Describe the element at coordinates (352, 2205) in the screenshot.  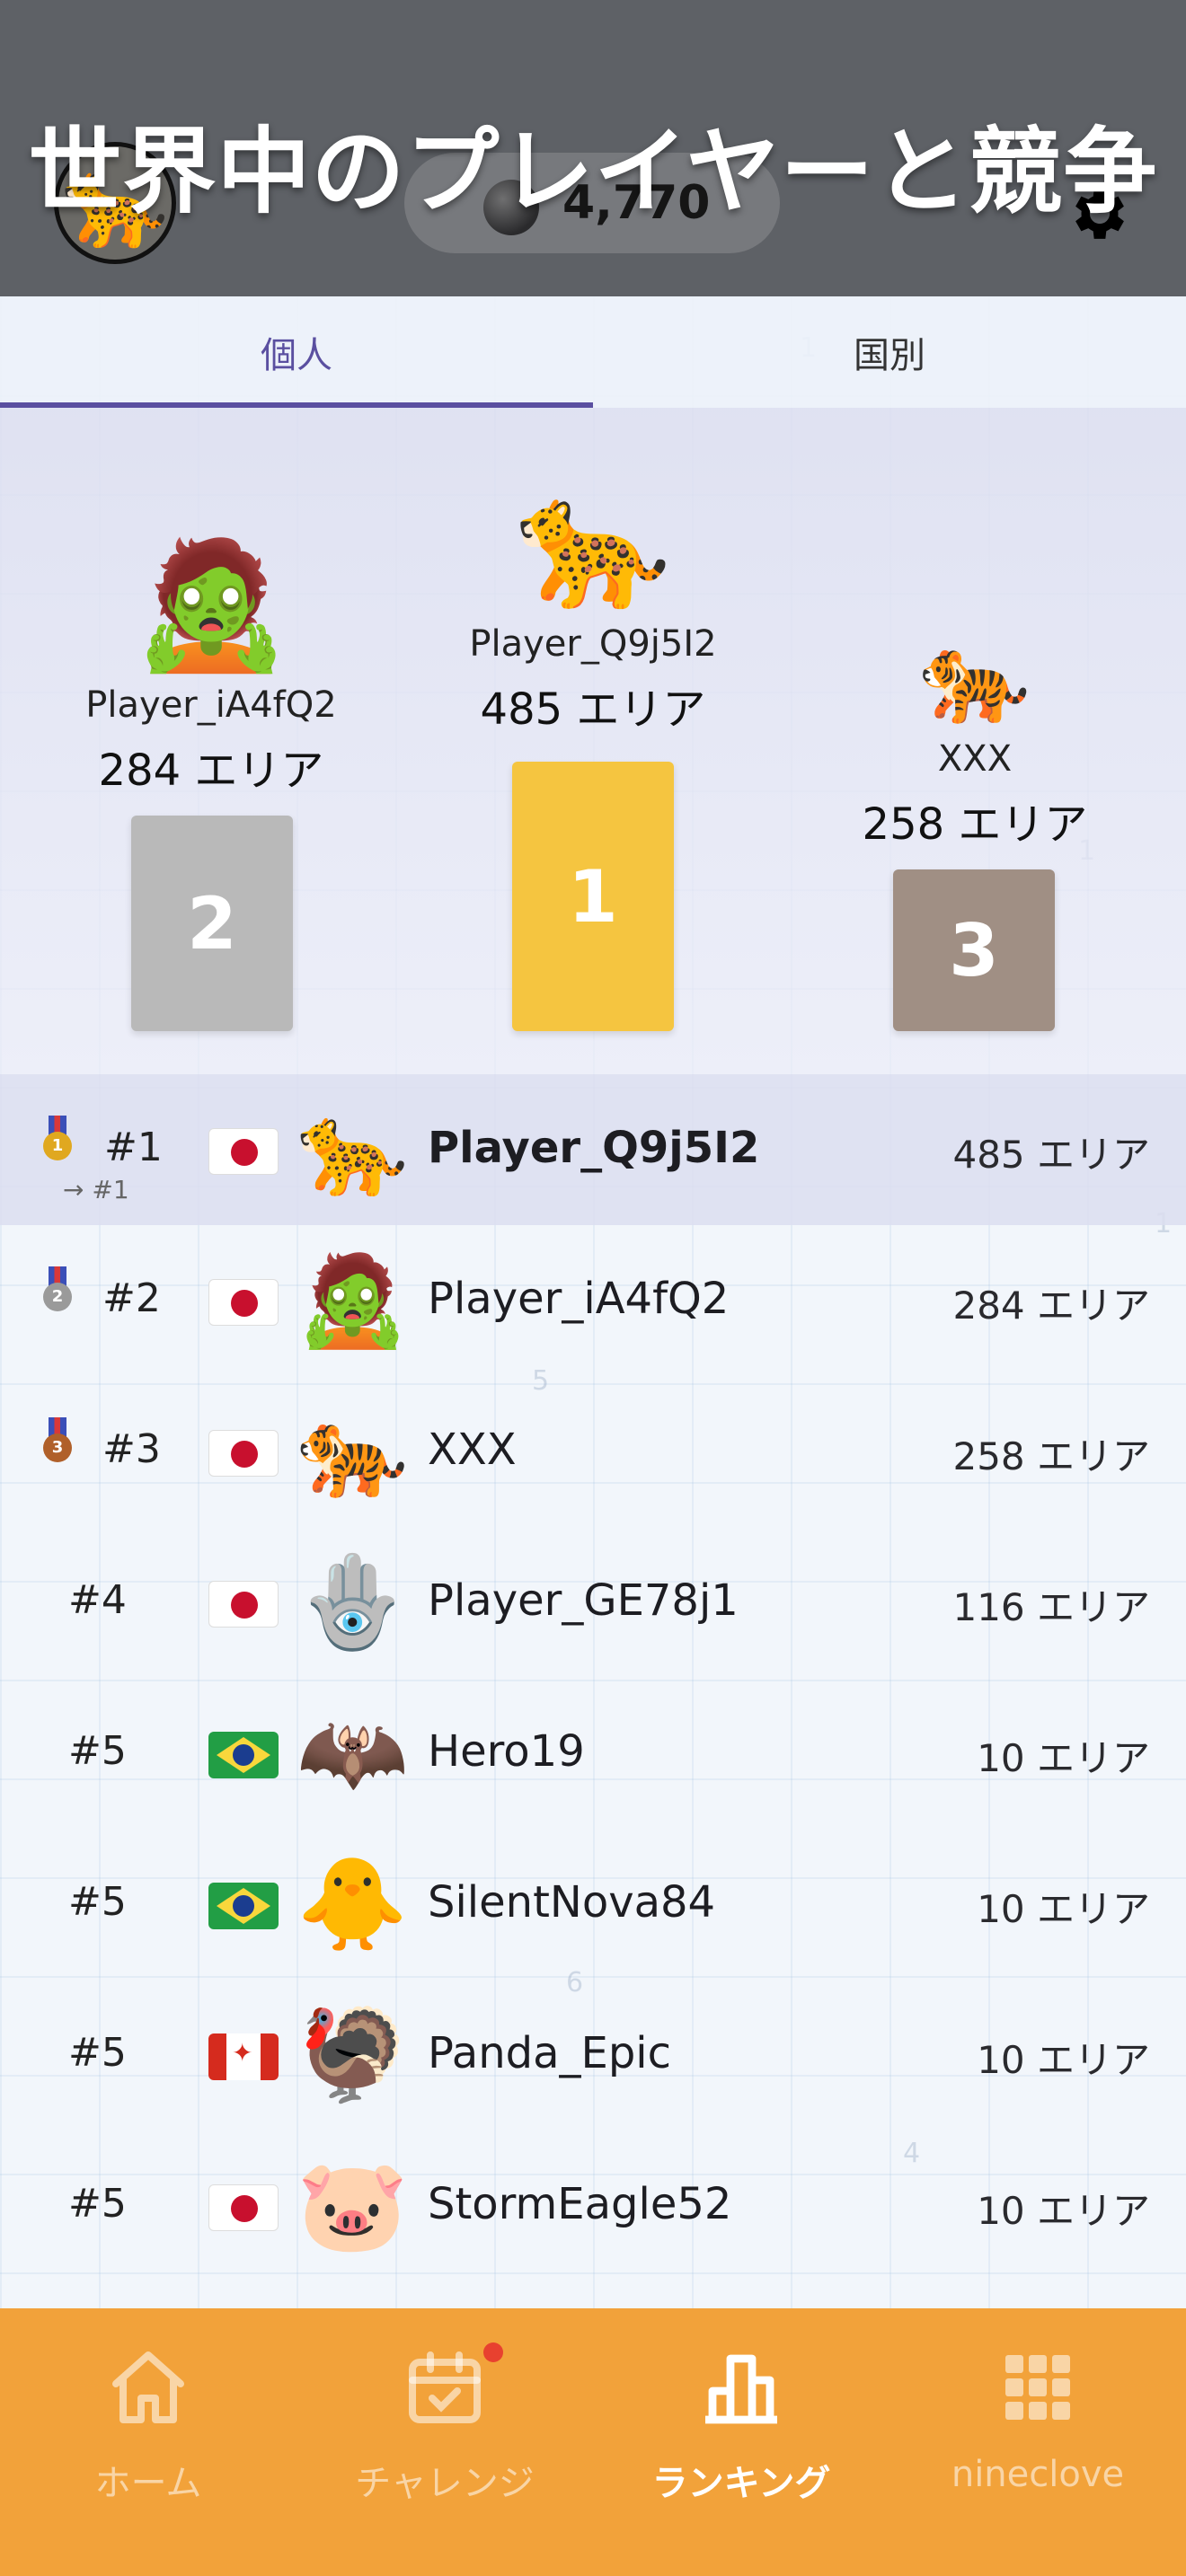
I see `player-avatar: 🐷` at that location.